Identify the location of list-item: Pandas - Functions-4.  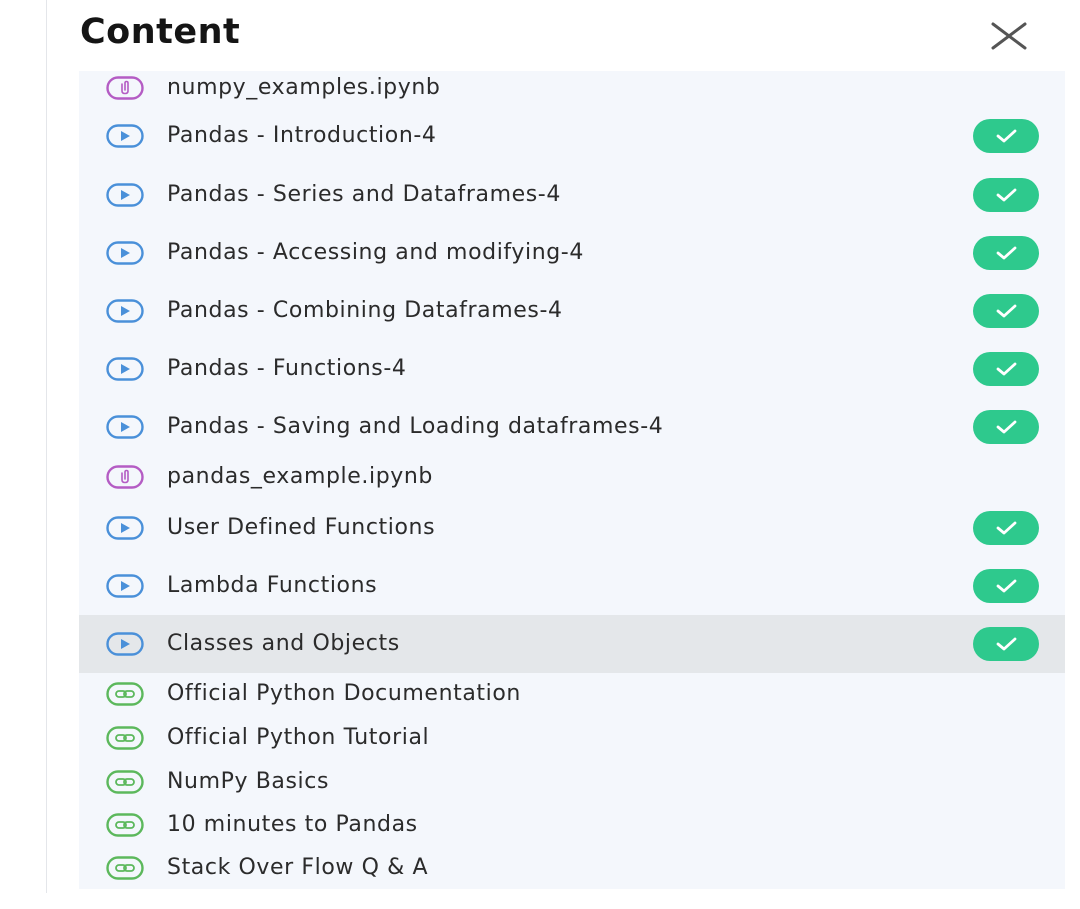
(572, 369).